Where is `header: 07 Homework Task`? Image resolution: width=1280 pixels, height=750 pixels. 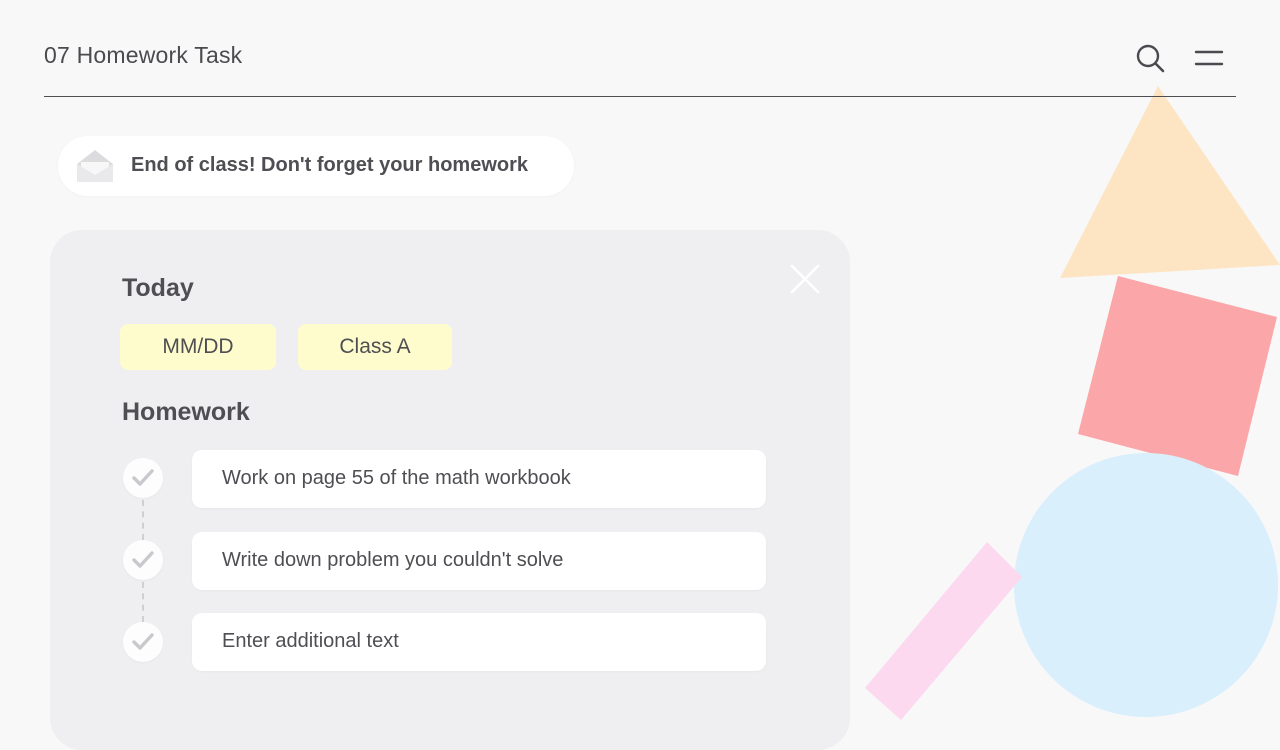 header: 07 Homework Task is located at coordinates (640, 62).